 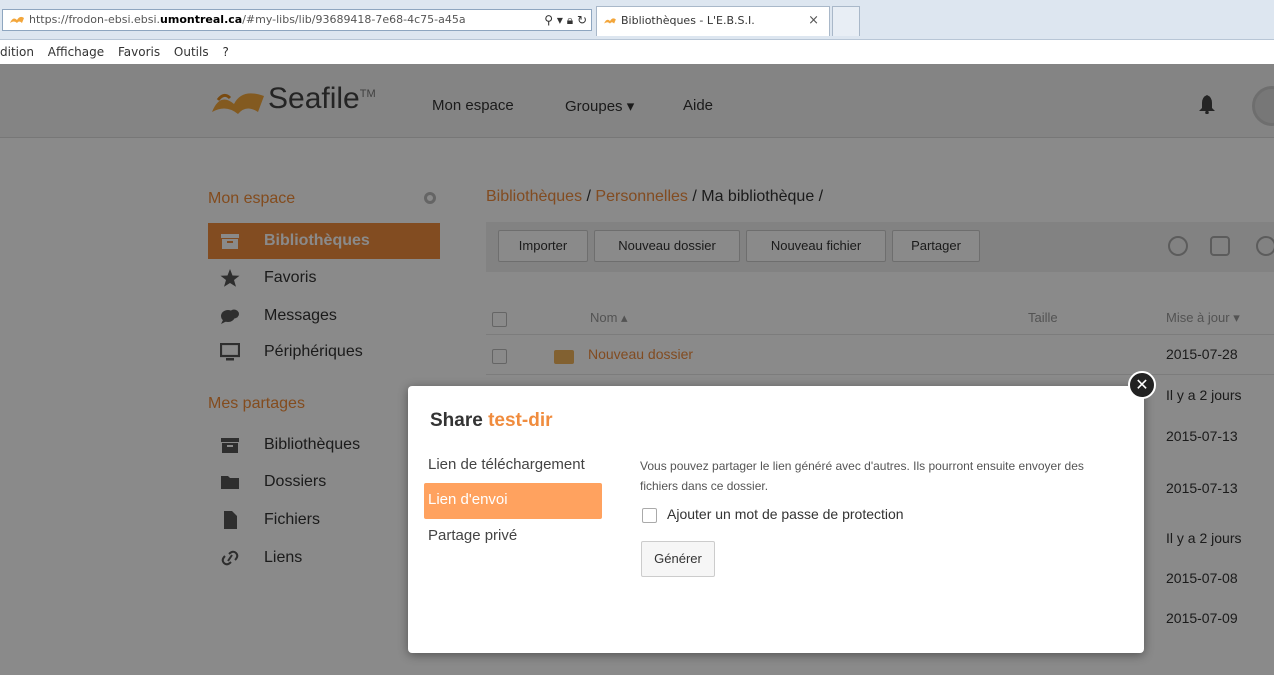 I want to click on address-actions: ⚲ ▾ 🔒︎ ↻, so click(x=563, y=20).